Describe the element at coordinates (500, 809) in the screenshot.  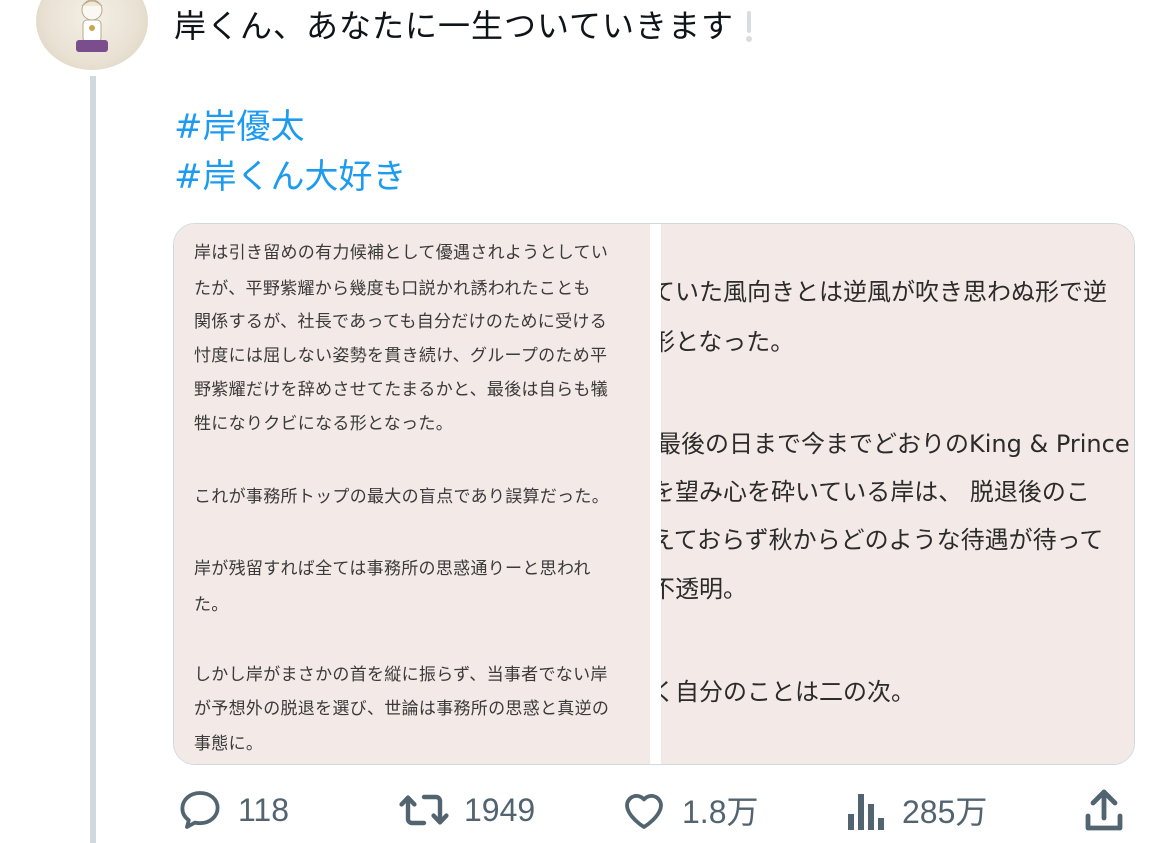
I see `retweet-count: 1949` at that location.